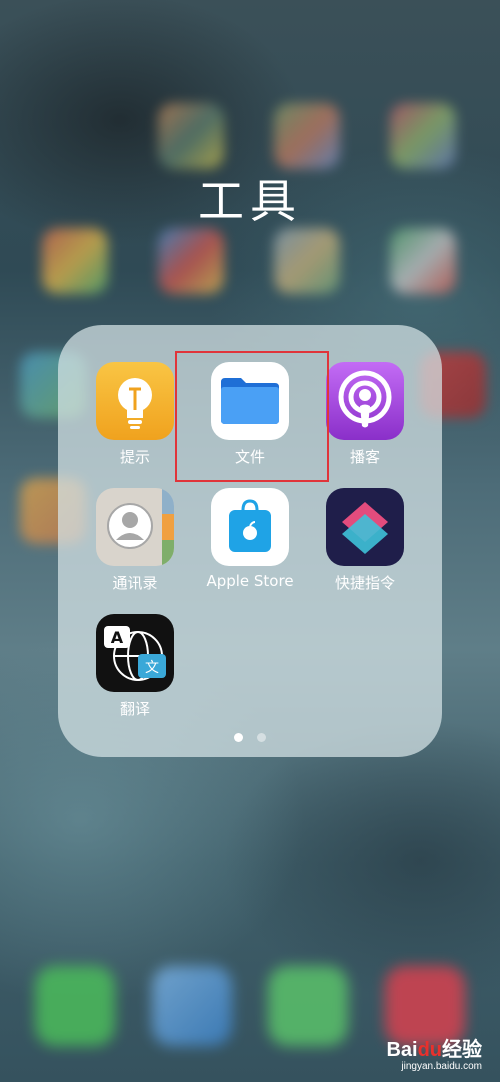  What do you see at coordinates (134, 457) in the screenshot?
I see `app-label: 提示` at bounding box center [134, 457].